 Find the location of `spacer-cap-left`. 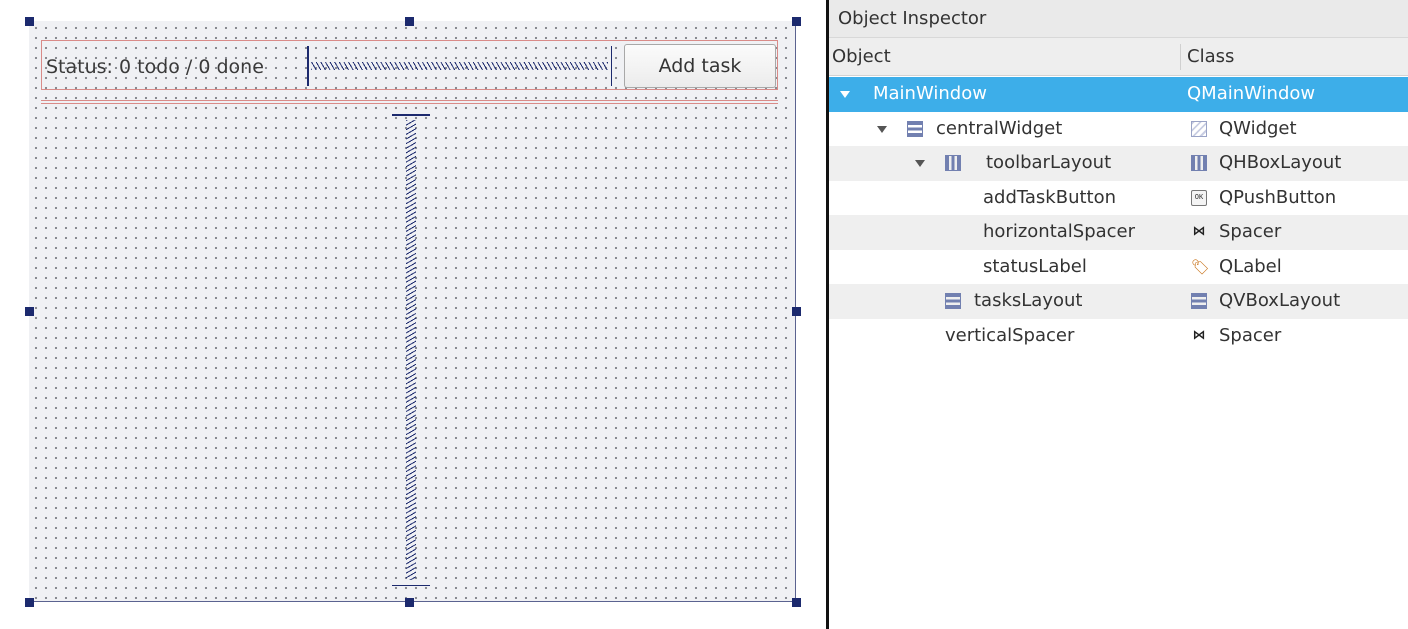

spacer-cap-left is located at coordinates (308, 66).